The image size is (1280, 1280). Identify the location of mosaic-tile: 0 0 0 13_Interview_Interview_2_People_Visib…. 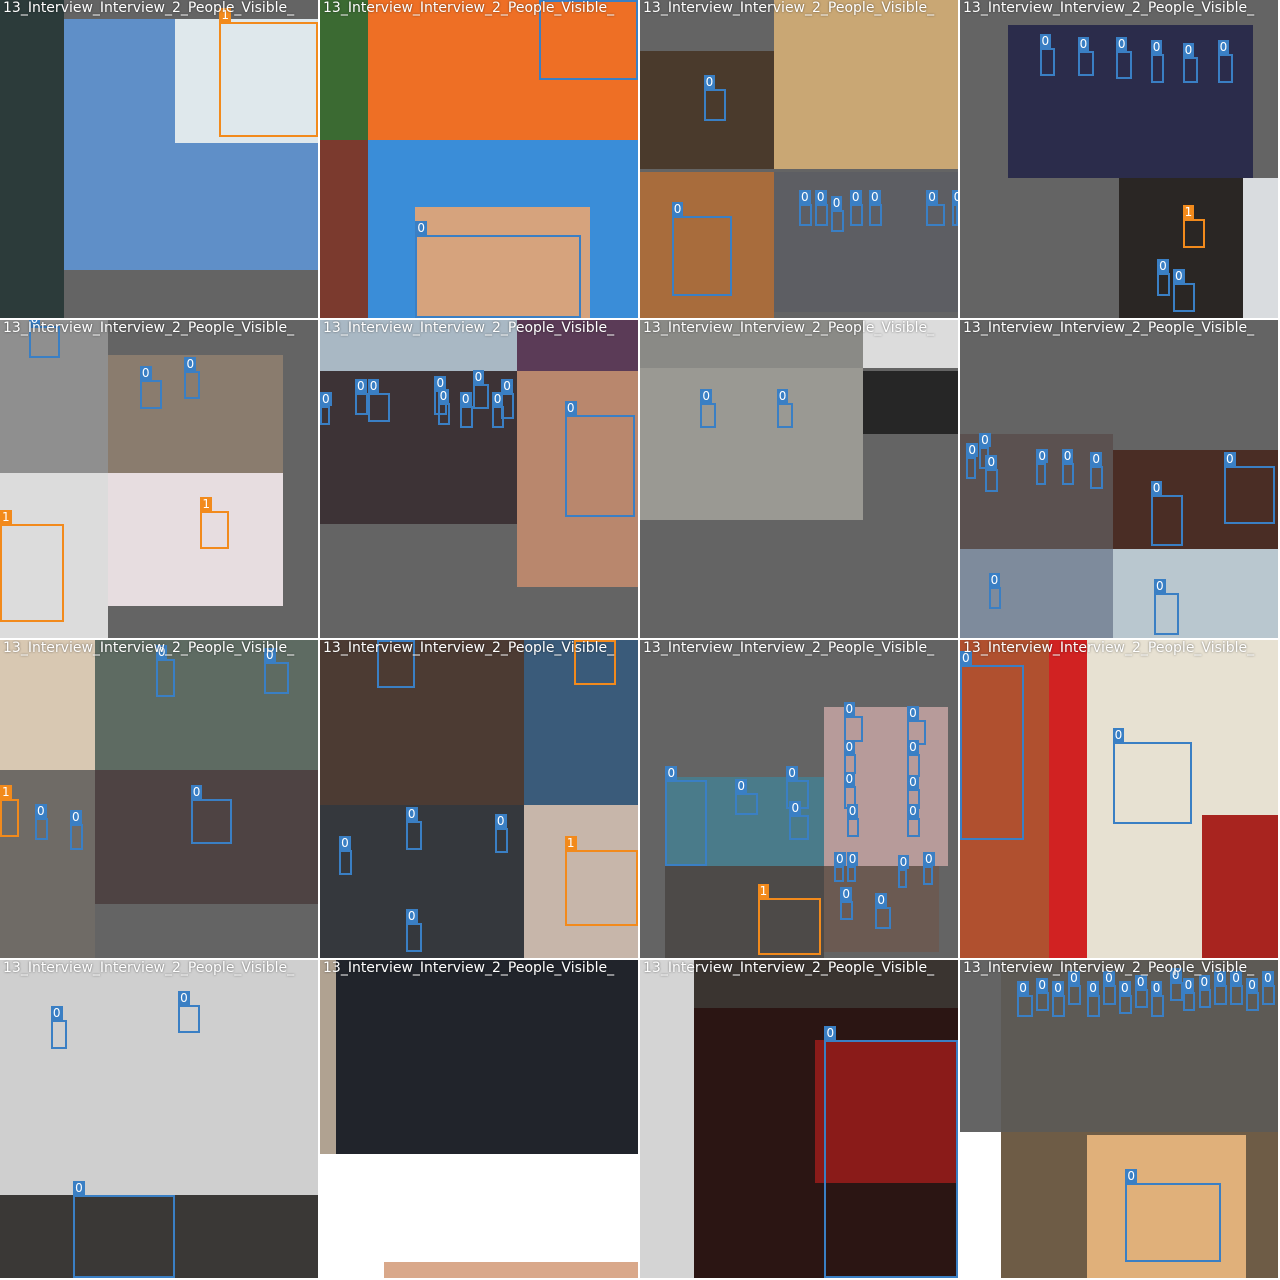
(159, 1119).